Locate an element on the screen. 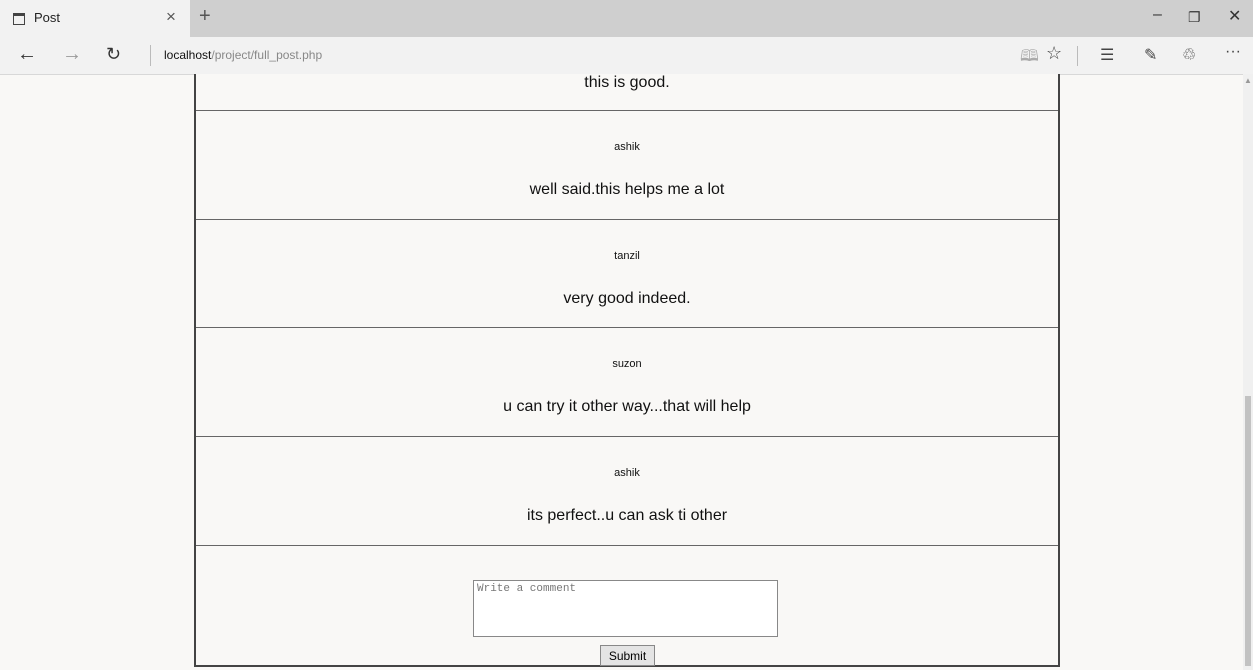 This screenshot has width=1253, height=670. comment-author: suzon is located at coordinates (627, 364).